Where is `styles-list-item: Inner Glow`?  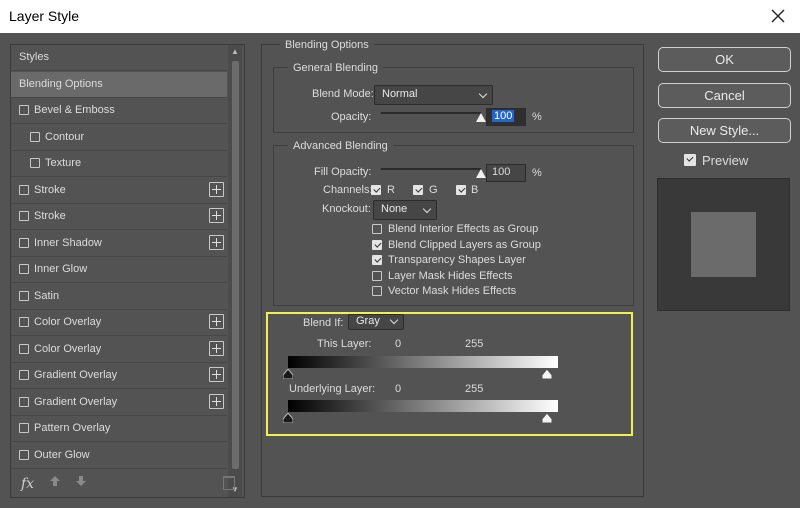
styles-list-item: Inner Glow is located at coordinates (119, 270).